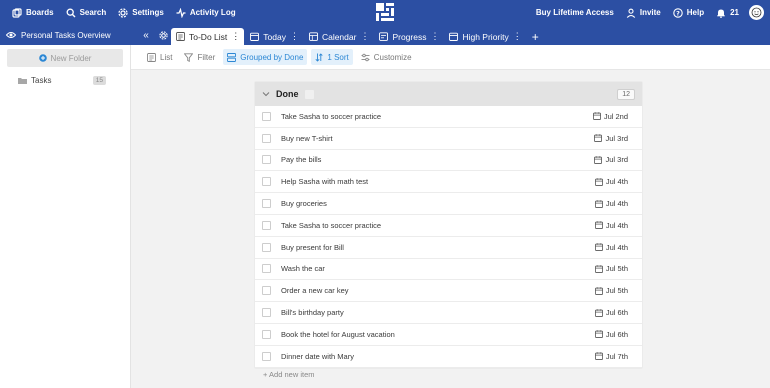 The height and width of the screenshot is (388, 770). What do you see at coordinates (41, 80) in the screenshot?
I see `sidebar-item-label: Tasks` at bounding box center [41, 80].